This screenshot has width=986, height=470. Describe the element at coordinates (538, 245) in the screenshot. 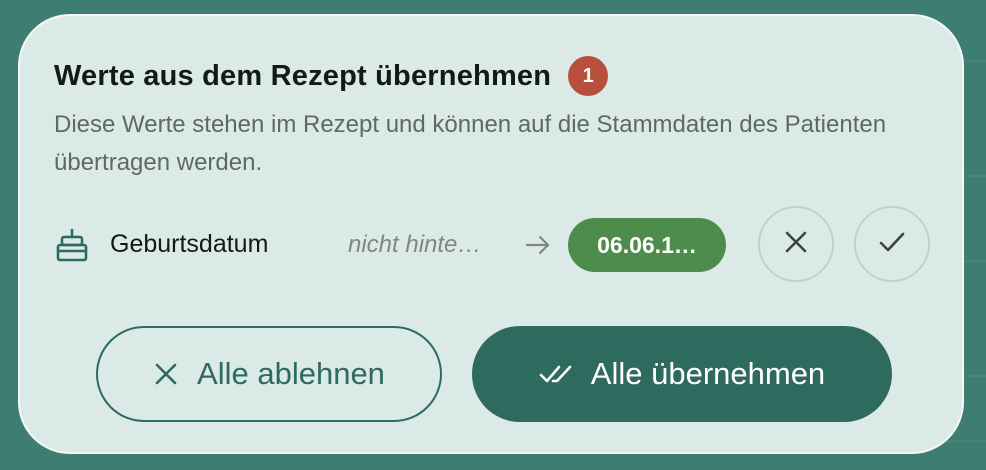

I see `arrow-right-icon` at that location.